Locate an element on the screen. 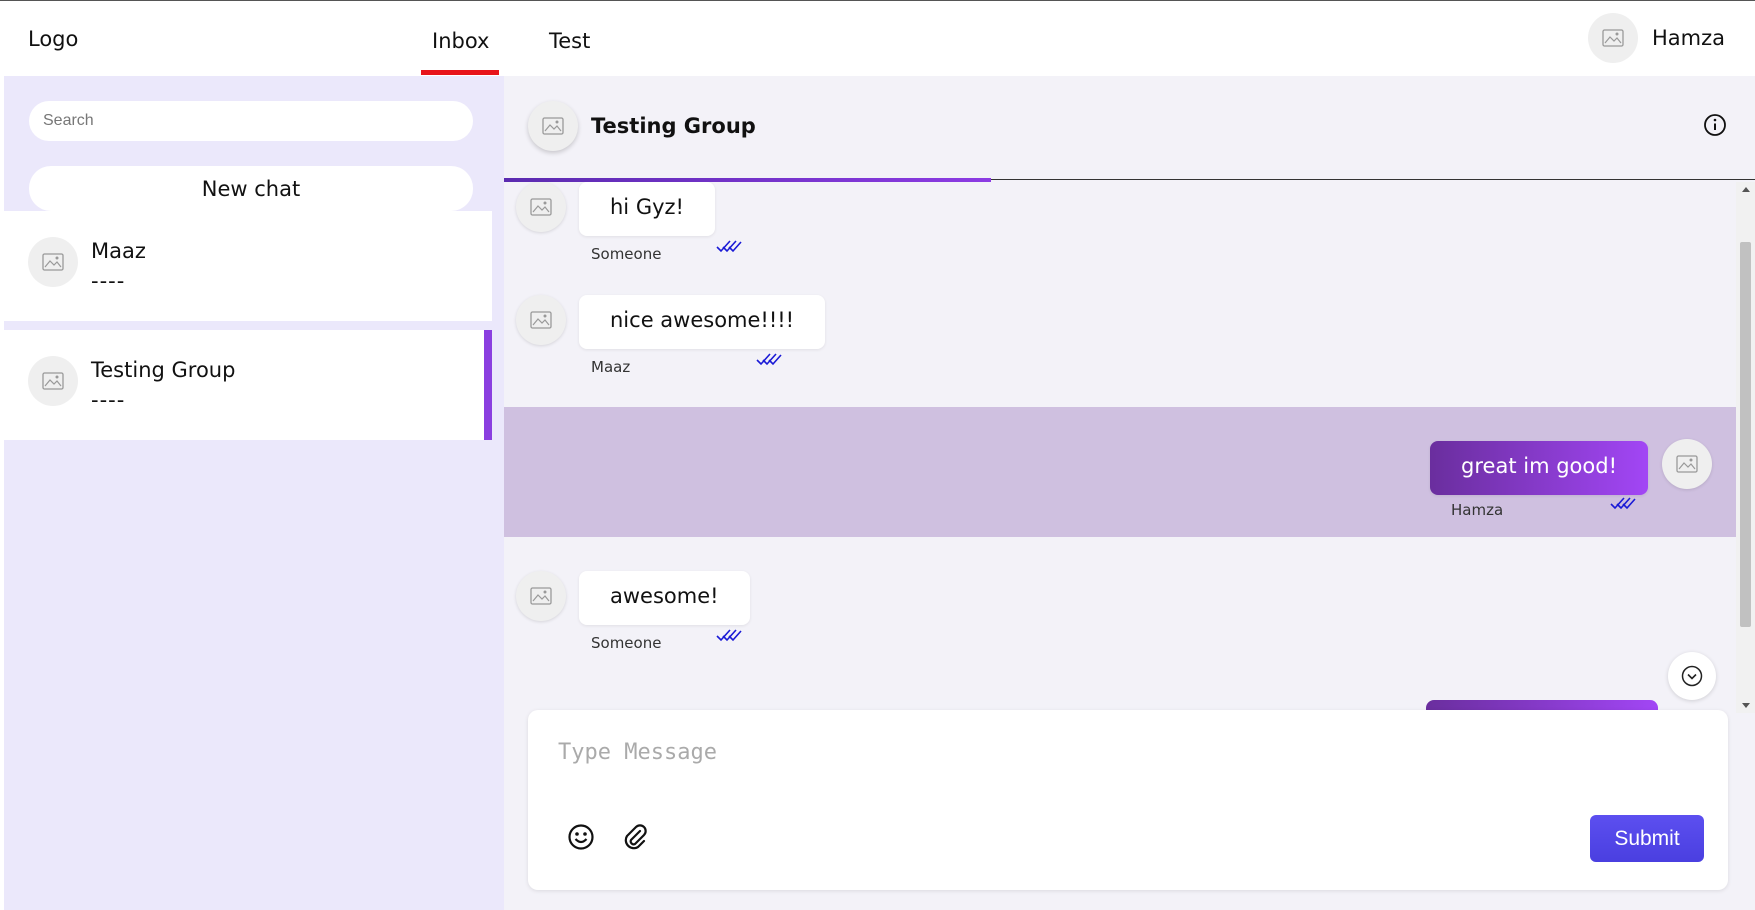 Image resolution: width=1755 pixels, height=910 pixels. message-row-highlighted: great im good! Hamza is located at coordinates (1120, 472).